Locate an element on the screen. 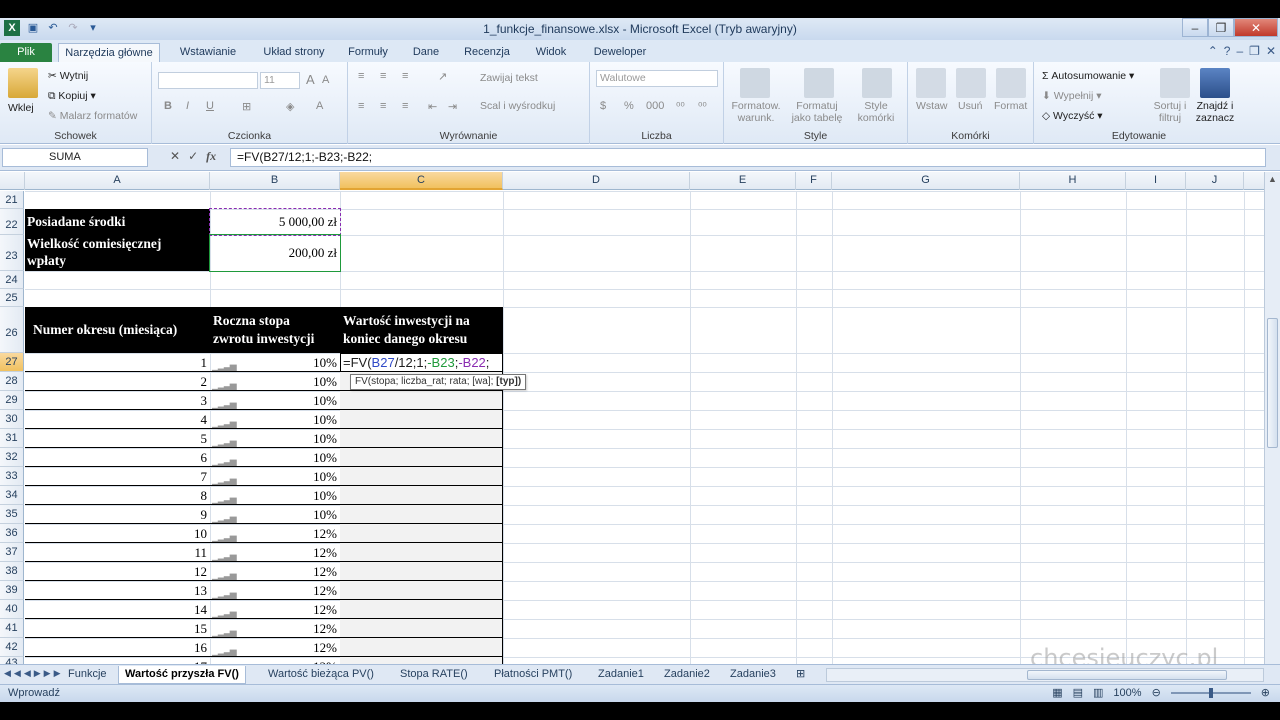 Image resolution: width=1280 pixels, height=720 pixels. comma-style-icon: 000 is located at coordinates (655, 106).